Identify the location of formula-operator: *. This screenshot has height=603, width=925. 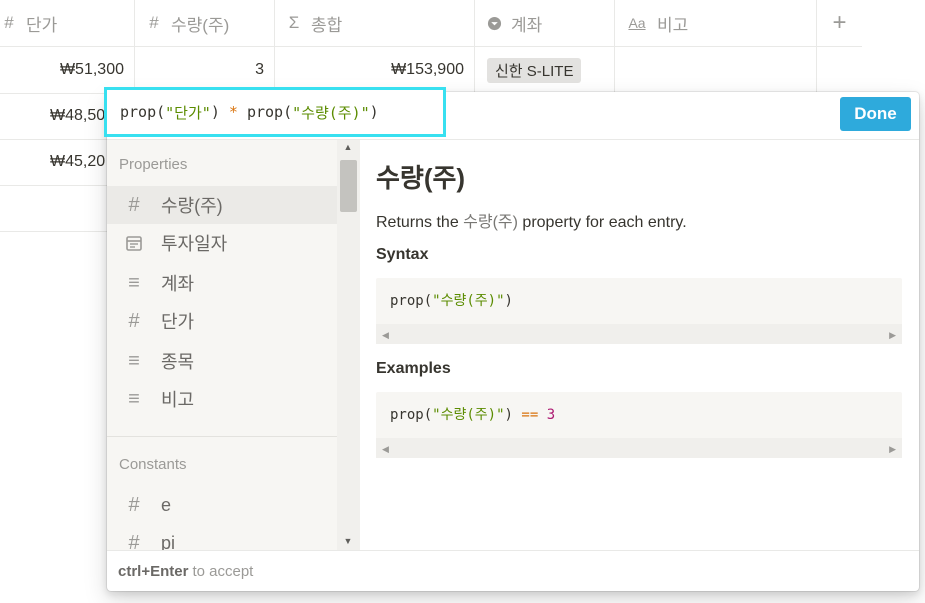
(233, 112).